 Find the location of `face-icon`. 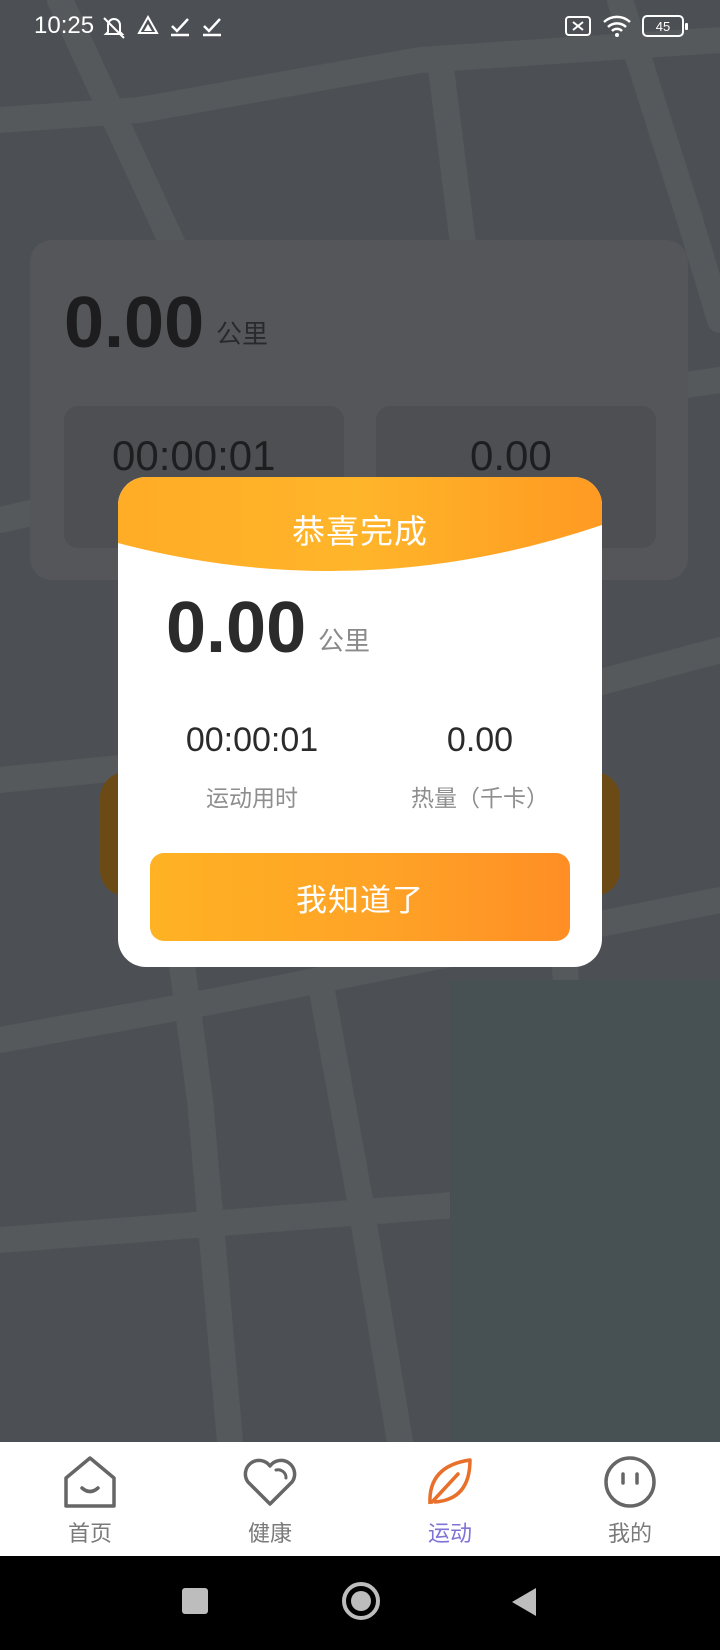

face-icon is located at coordinates (630, 1482).